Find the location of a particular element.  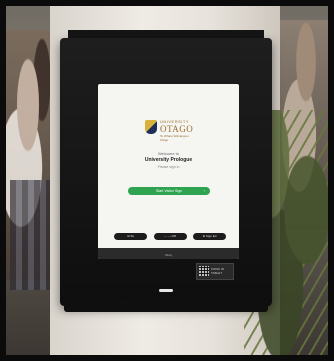

option-buttons-row: ⊞ Sit ⋯ — DR ⊕ Sign Ed is located at coordinates (170, 237).